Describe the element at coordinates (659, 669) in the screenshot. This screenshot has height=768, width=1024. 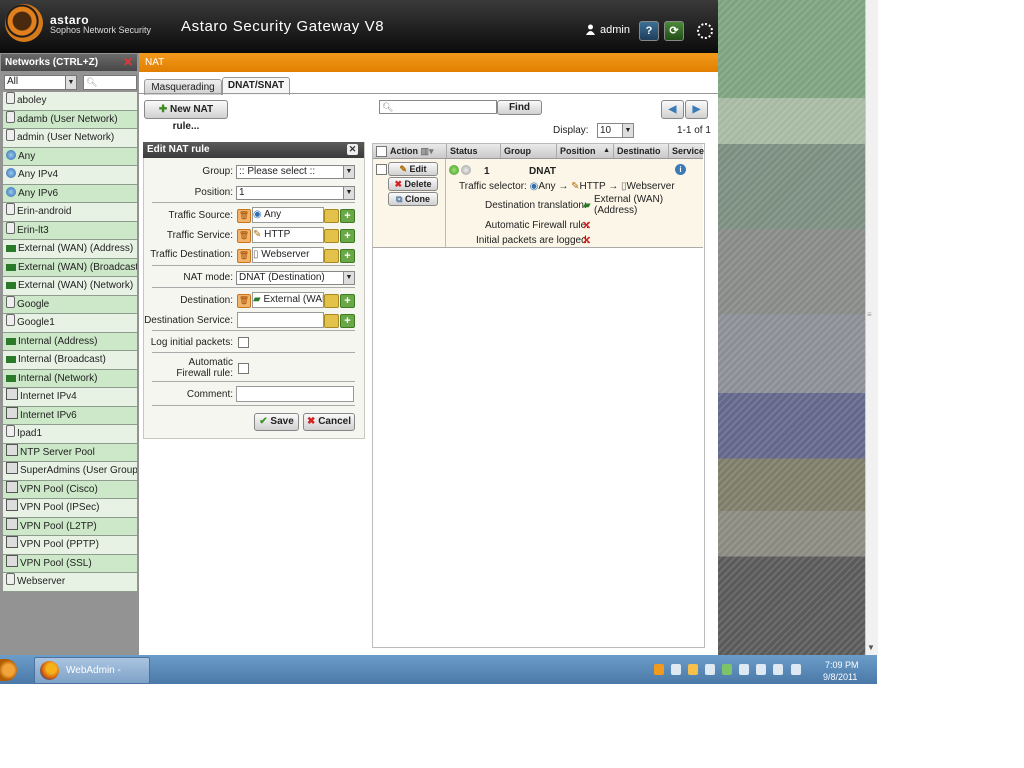
I see `tray-app-icon` at that location.